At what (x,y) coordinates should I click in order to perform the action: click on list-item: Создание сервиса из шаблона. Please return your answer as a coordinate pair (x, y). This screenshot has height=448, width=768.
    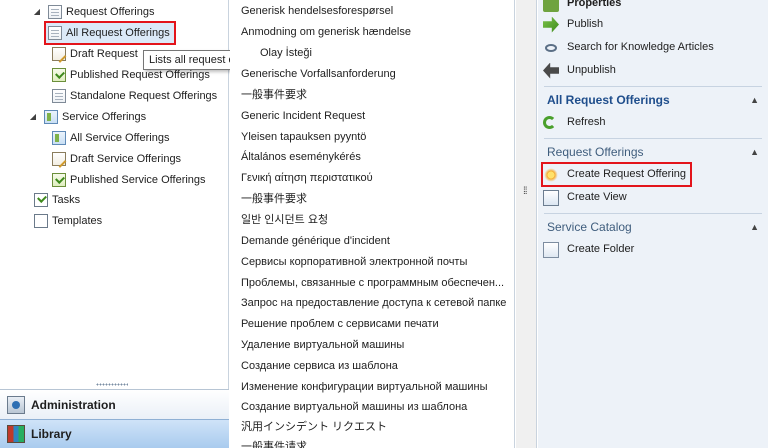
    Looking at the image, I should click on (319, 366).